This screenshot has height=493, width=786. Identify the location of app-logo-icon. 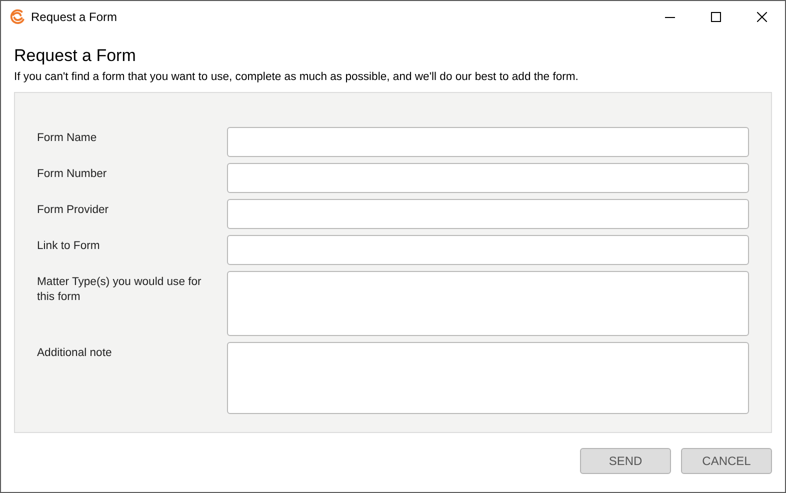
(17, 16).